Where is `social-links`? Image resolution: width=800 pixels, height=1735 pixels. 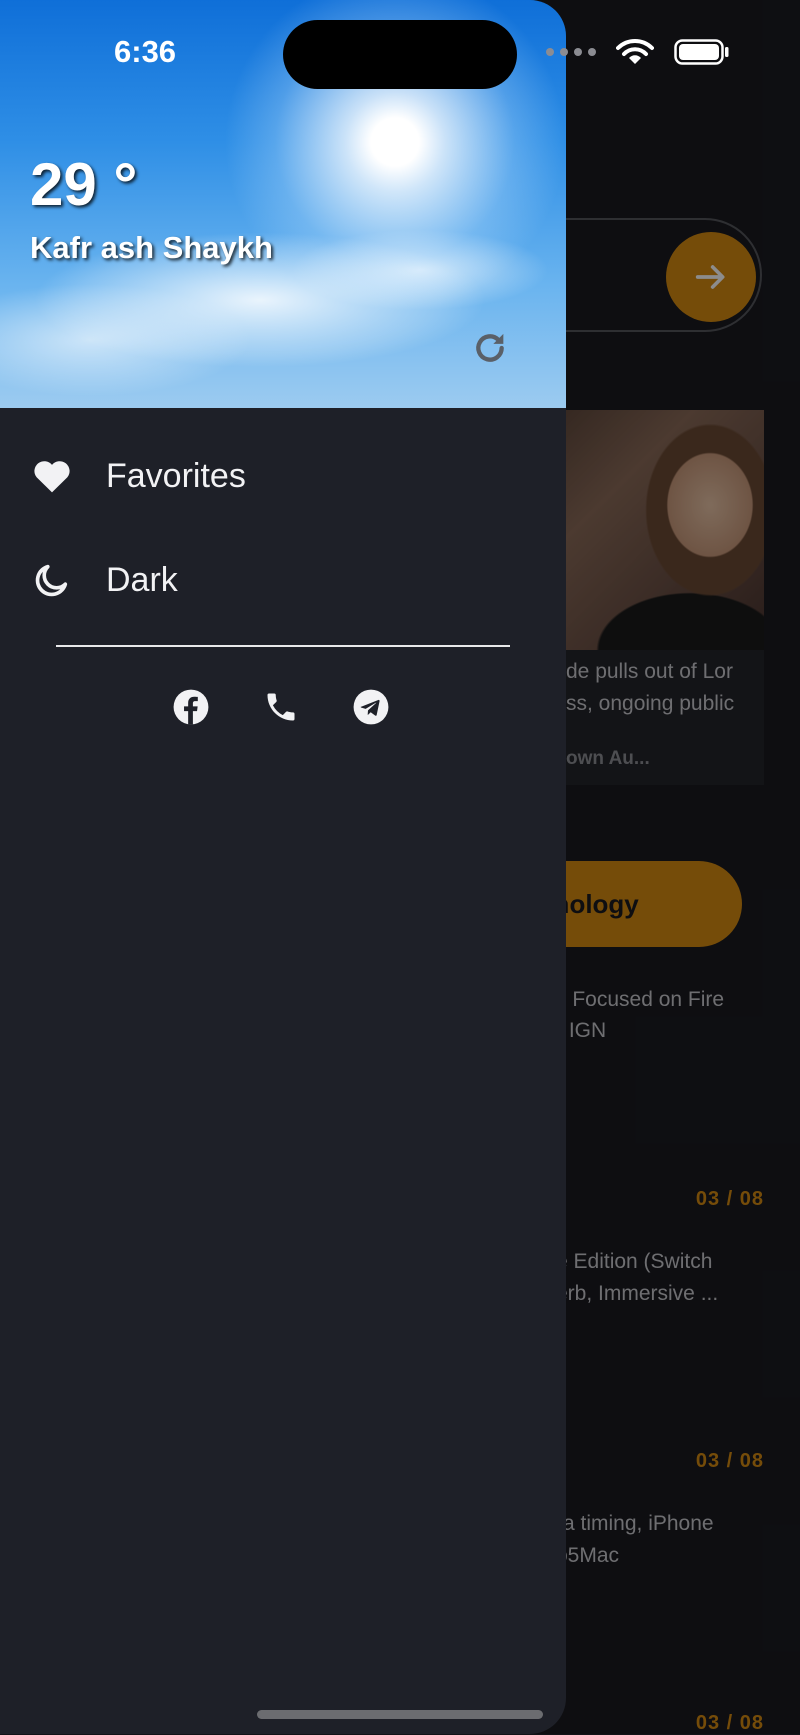 social-links is located at coordinates (281, 707).